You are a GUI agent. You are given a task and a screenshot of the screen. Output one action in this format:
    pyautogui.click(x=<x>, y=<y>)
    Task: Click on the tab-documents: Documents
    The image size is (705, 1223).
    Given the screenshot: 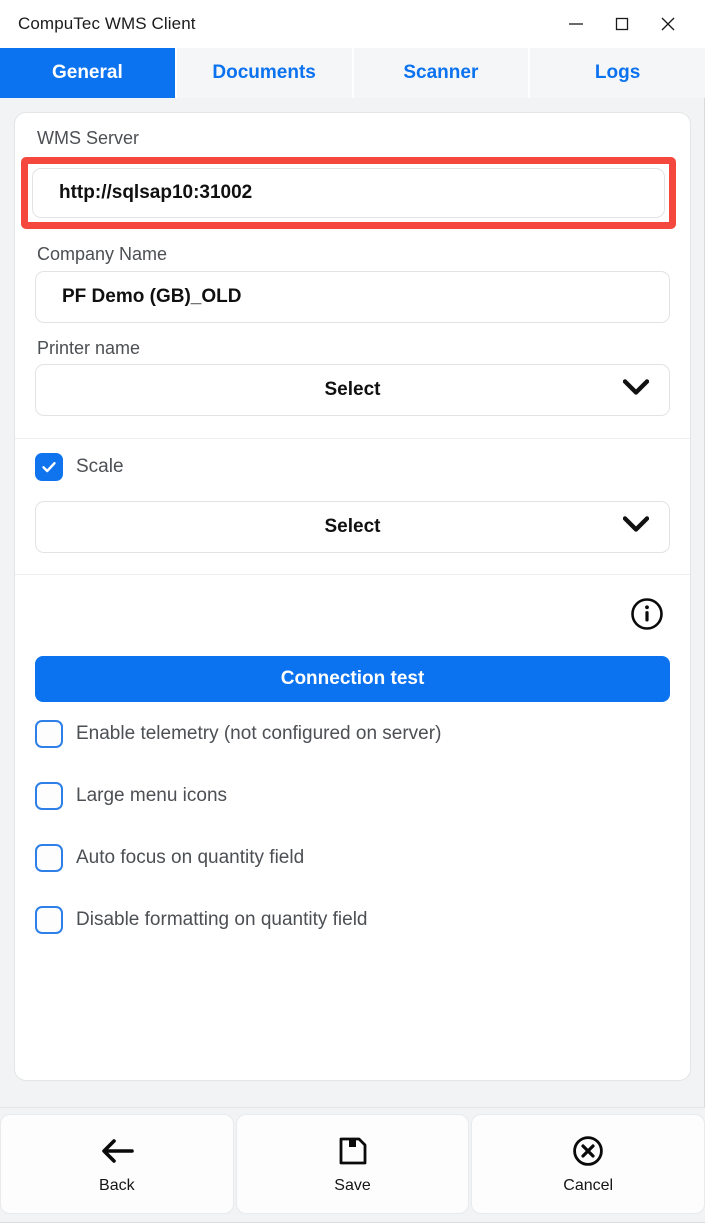 What is the action you would take?
    pyautogui.click(x=265, y=73)
    